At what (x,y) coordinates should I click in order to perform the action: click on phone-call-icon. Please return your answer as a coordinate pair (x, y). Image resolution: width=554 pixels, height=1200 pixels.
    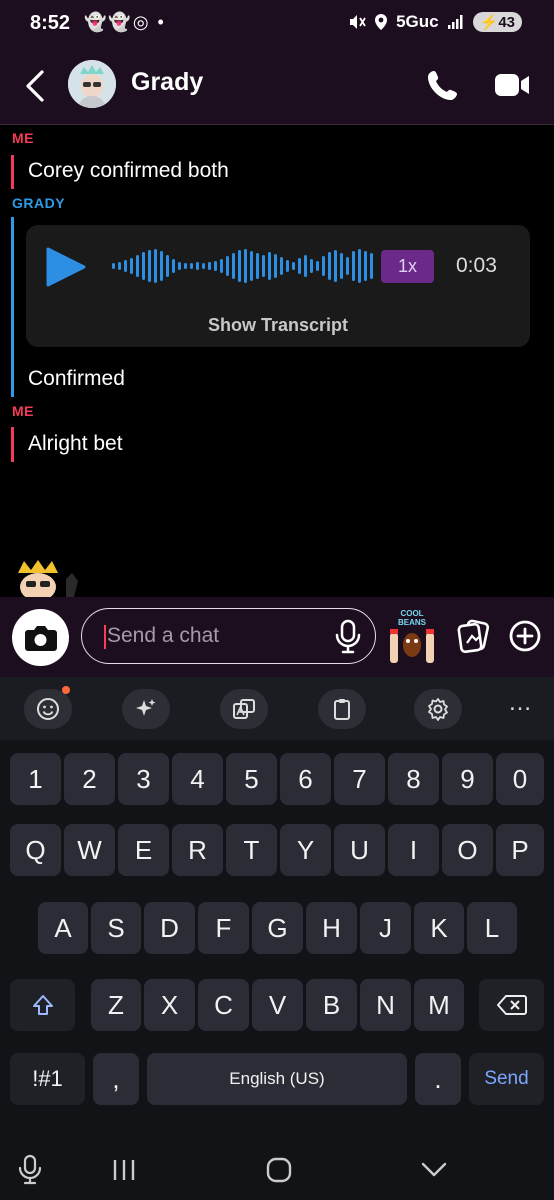
    Looking at the image, I should click on (443, 85).